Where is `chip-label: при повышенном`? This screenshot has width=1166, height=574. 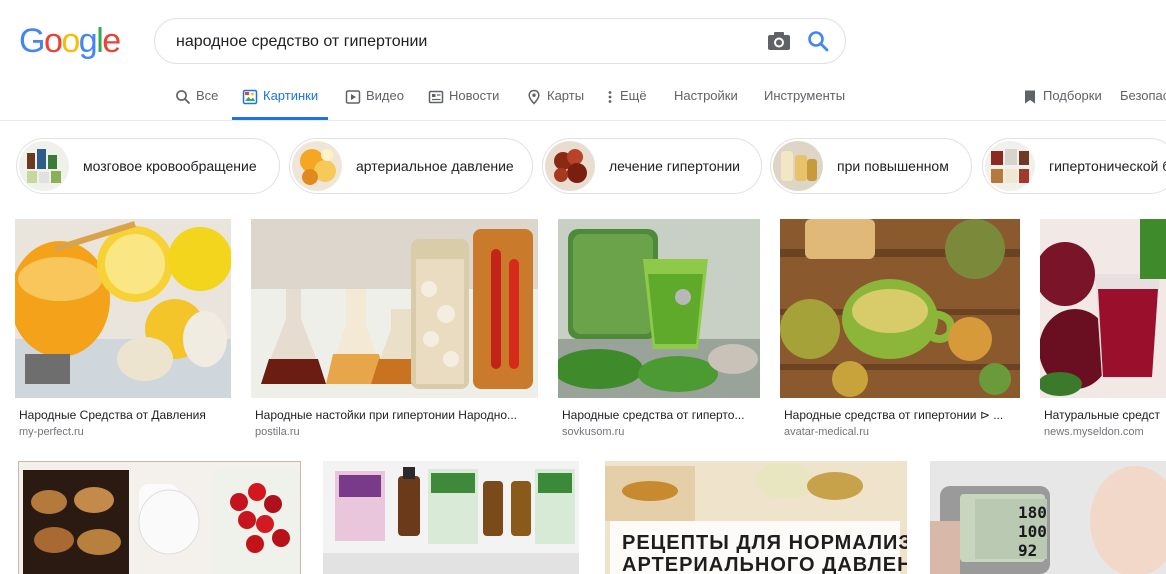 chip-label: при повышенном is located at coordinates (893, 166).